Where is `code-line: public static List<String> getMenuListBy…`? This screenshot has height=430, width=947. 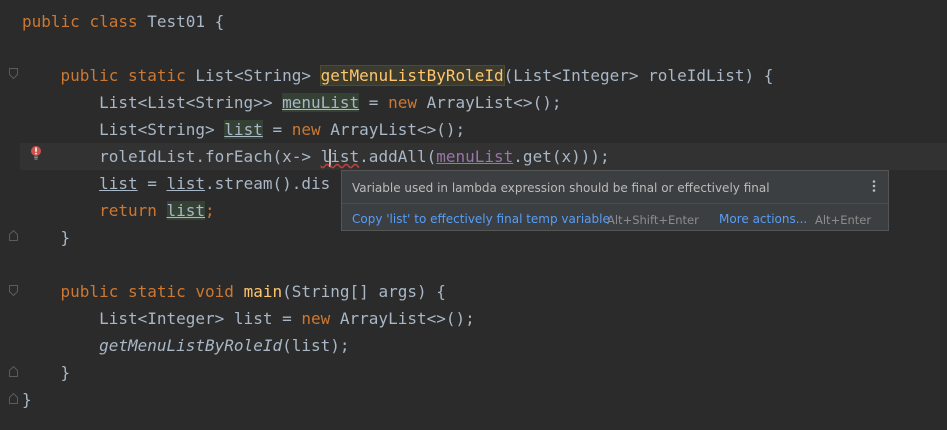
code-line: public static List<String> getMenuListBy… is located at coordinates (397, 75).